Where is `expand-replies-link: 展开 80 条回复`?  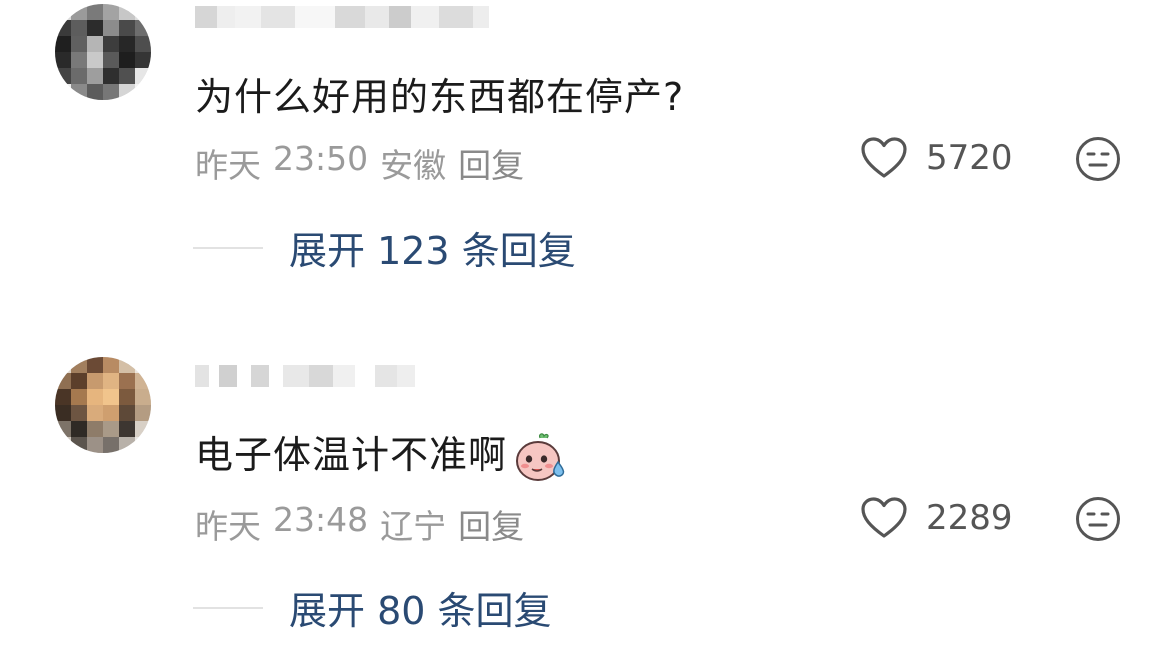 expand-replies-link: 展开 80 条回复 is located at coordinates (372, 607).